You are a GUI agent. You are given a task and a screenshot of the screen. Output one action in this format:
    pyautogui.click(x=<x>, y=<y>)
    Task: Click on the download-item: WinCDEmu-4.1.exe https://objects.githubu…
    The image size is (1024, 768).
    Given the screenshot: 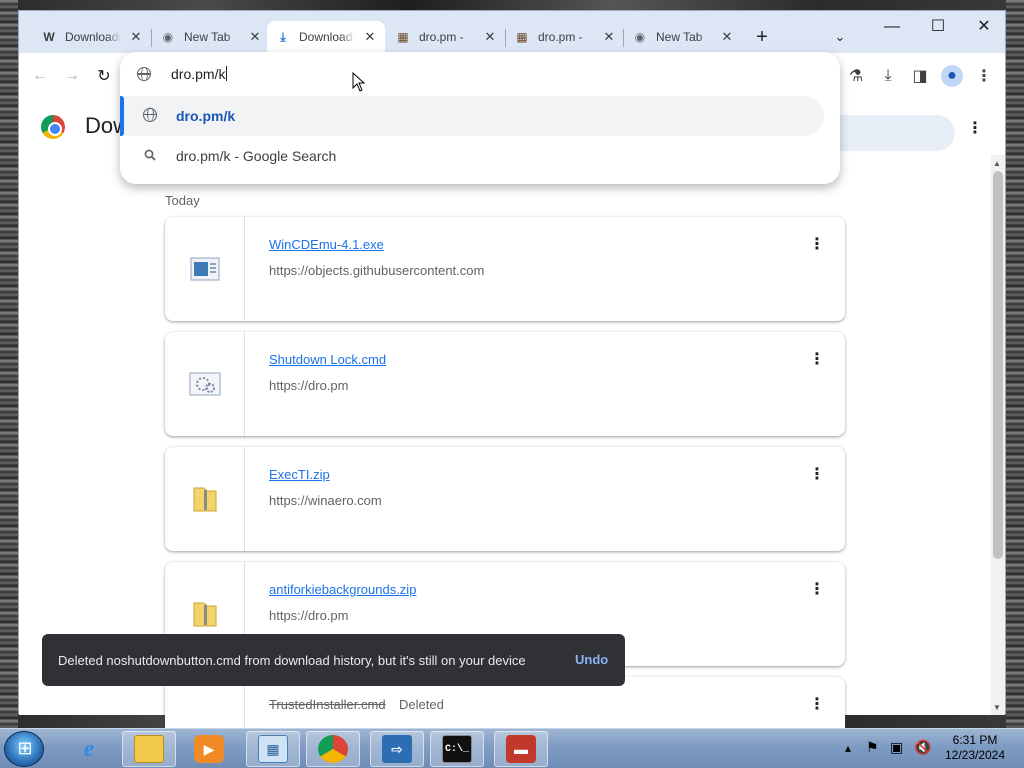 What is the action you would take?
    pyautogui.click(x=505, y=269)
    